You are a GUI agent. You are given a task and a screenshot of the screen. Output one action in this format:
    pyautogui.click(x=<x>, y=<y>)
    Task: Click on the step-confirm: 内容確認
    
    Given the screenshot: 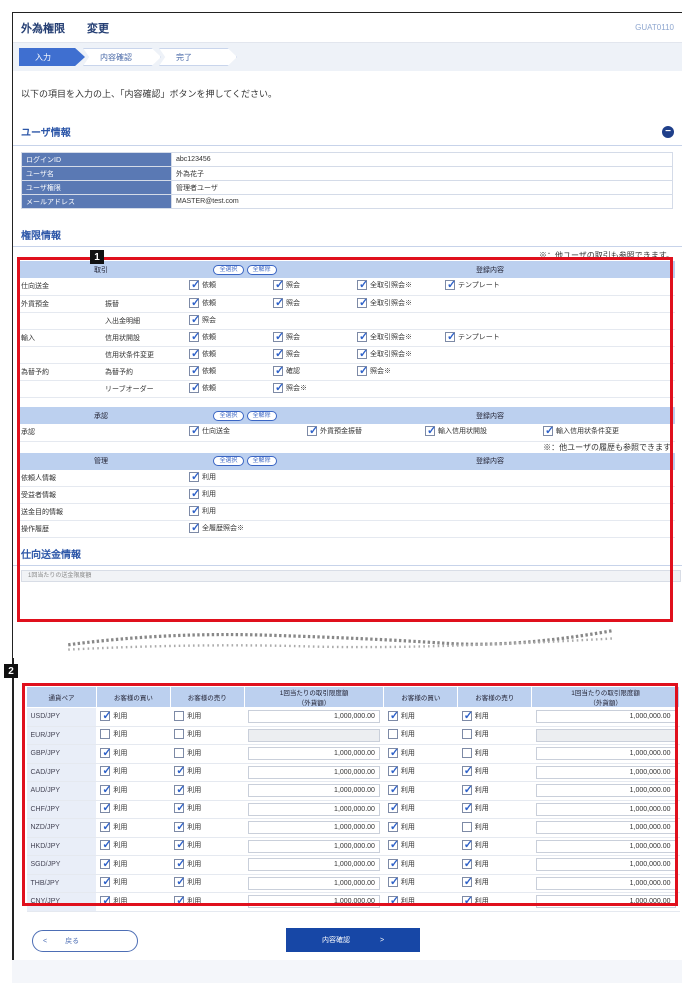 What is the action you would take?
    pyautogui.click(x=122, y=57)
    